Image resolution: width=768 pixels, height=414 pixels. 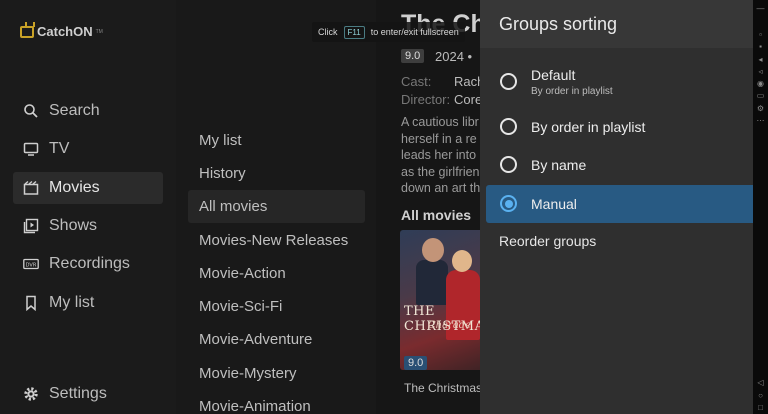 What do you see at coordinates (450, 325) in the screenshot?
I see `poster-subtitle: Charade` at bounding box center [450, 325].